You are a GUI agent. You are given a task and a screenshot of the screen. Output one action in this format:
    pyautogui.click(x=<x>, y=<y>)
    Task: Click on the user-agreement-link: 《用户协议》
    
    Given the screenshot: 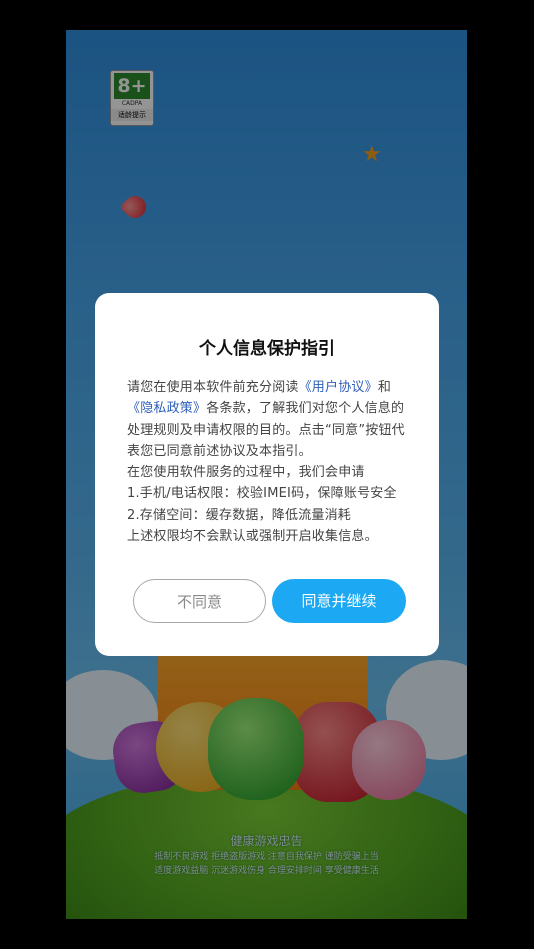 What is the action you would take?
    pyautogui.click(x=338, y=387)
    